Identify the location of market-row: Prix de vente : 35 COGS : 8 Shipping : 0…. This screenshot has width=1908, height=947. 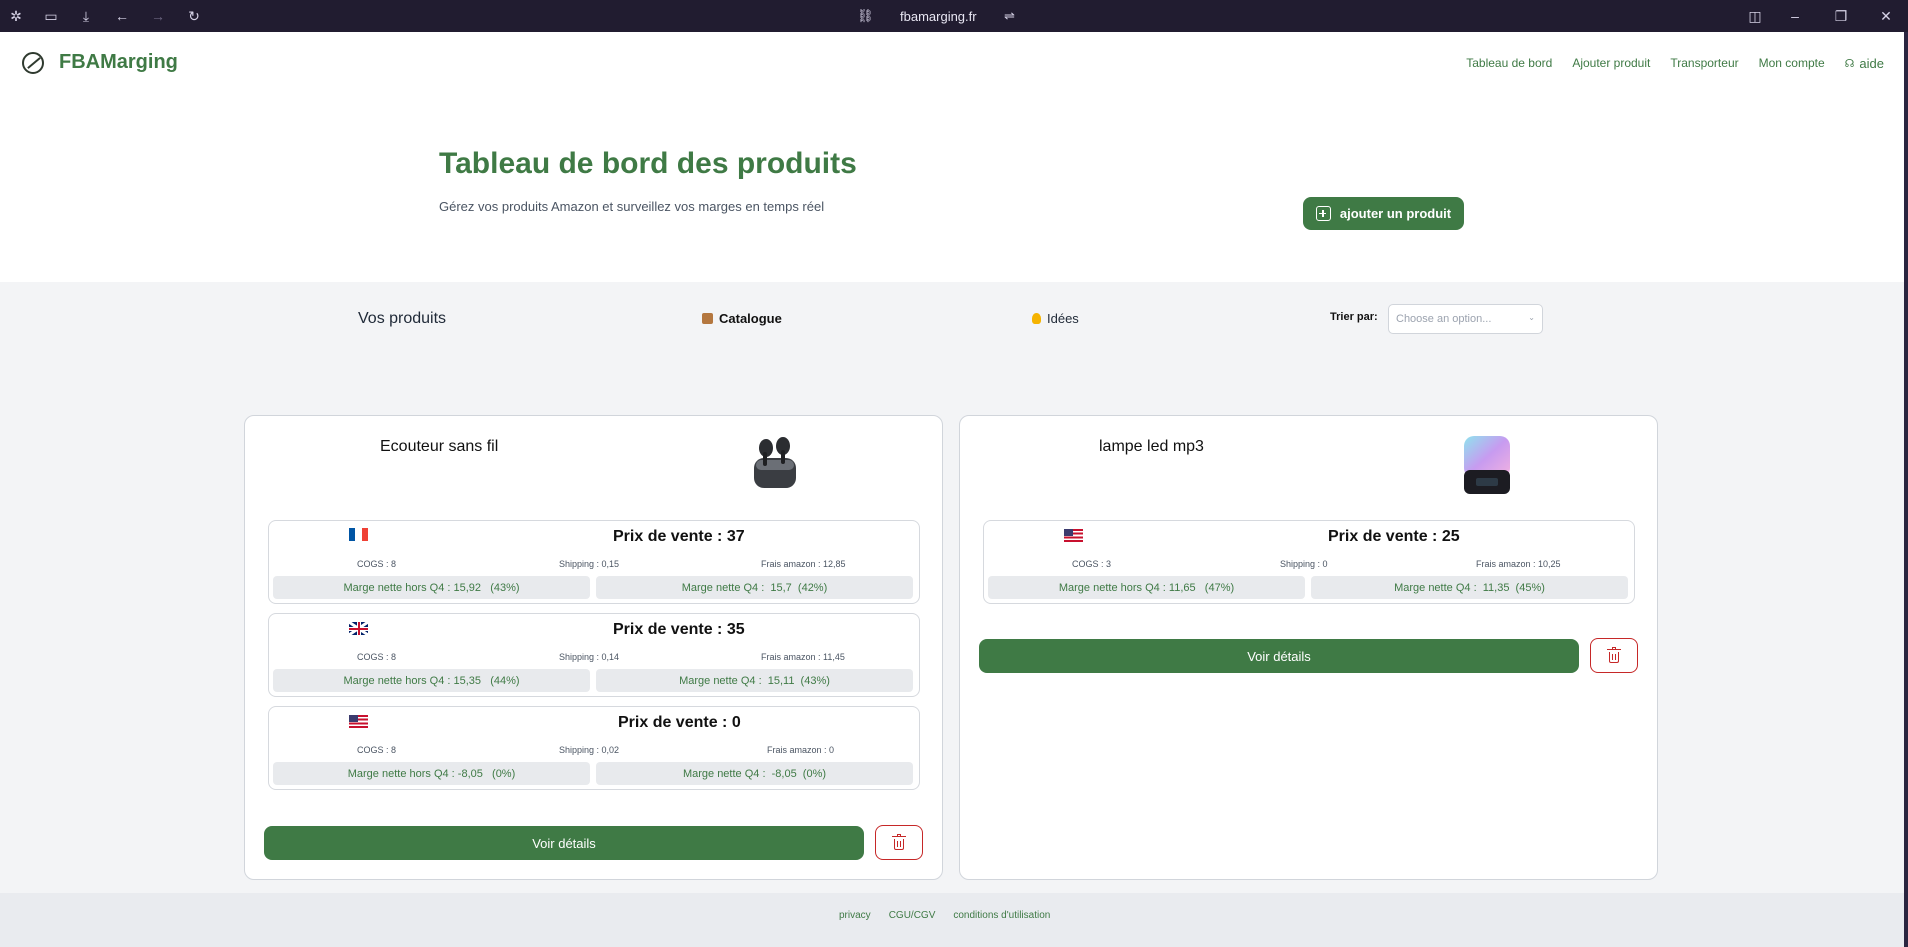
(594, 655).